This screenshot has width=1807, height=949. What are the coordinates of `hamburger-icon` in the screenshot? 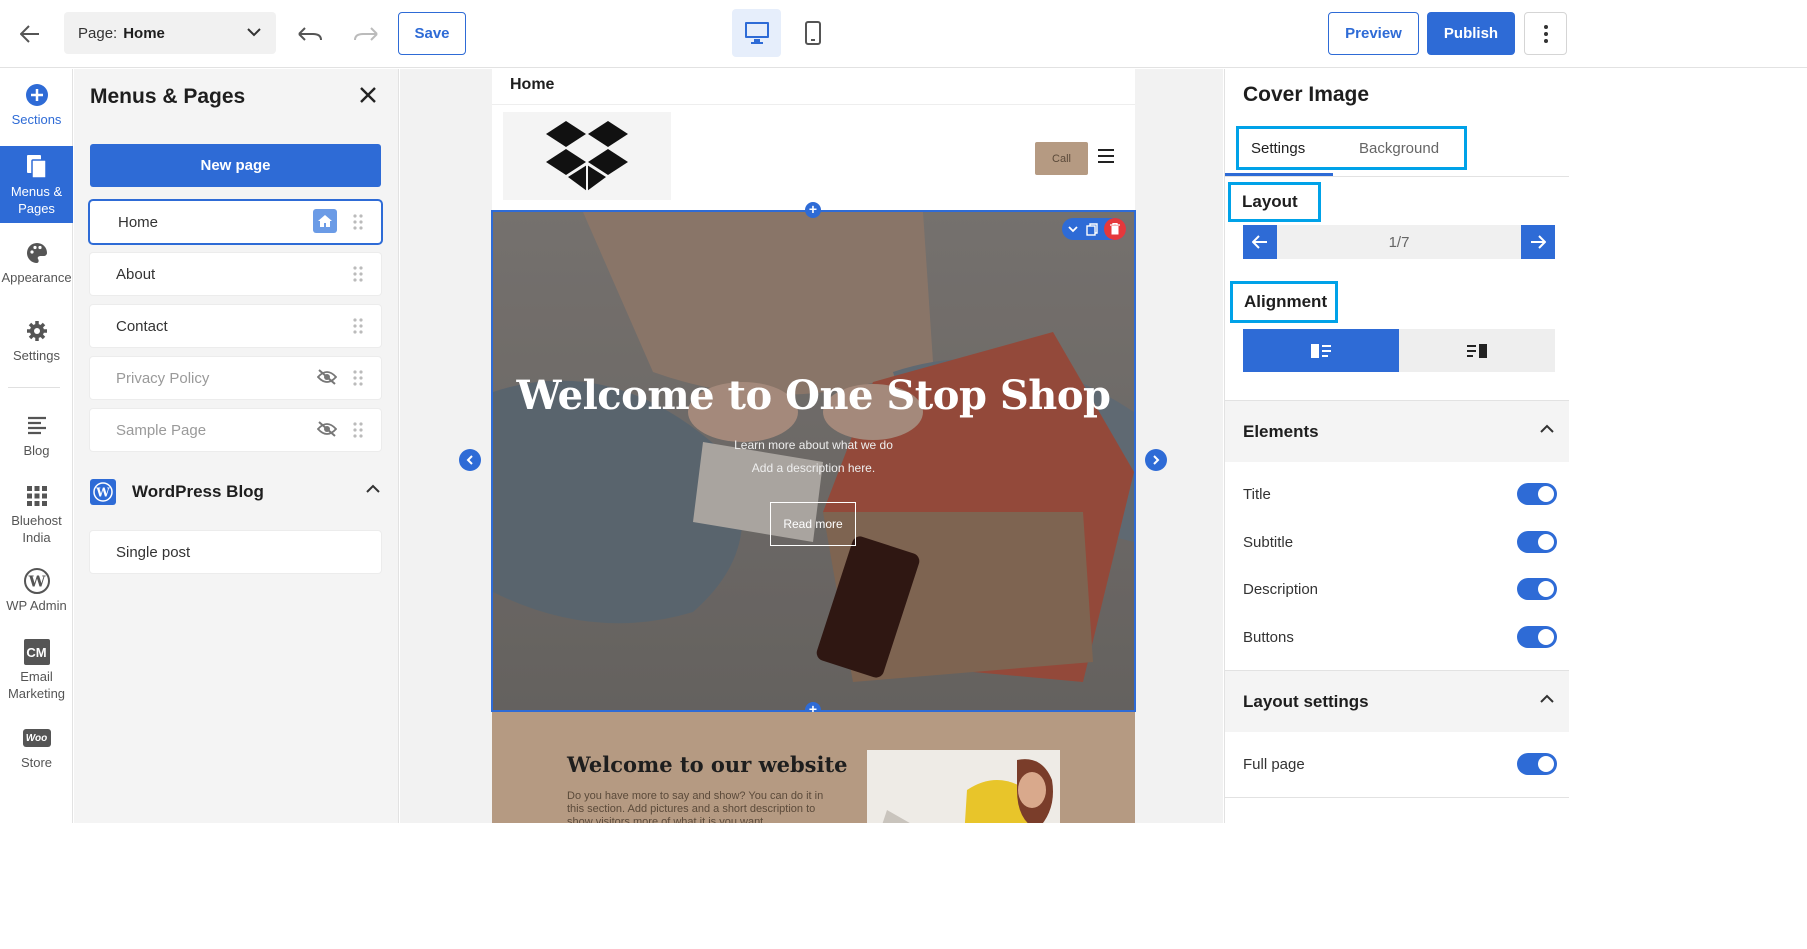 It's located at (1106, 156).